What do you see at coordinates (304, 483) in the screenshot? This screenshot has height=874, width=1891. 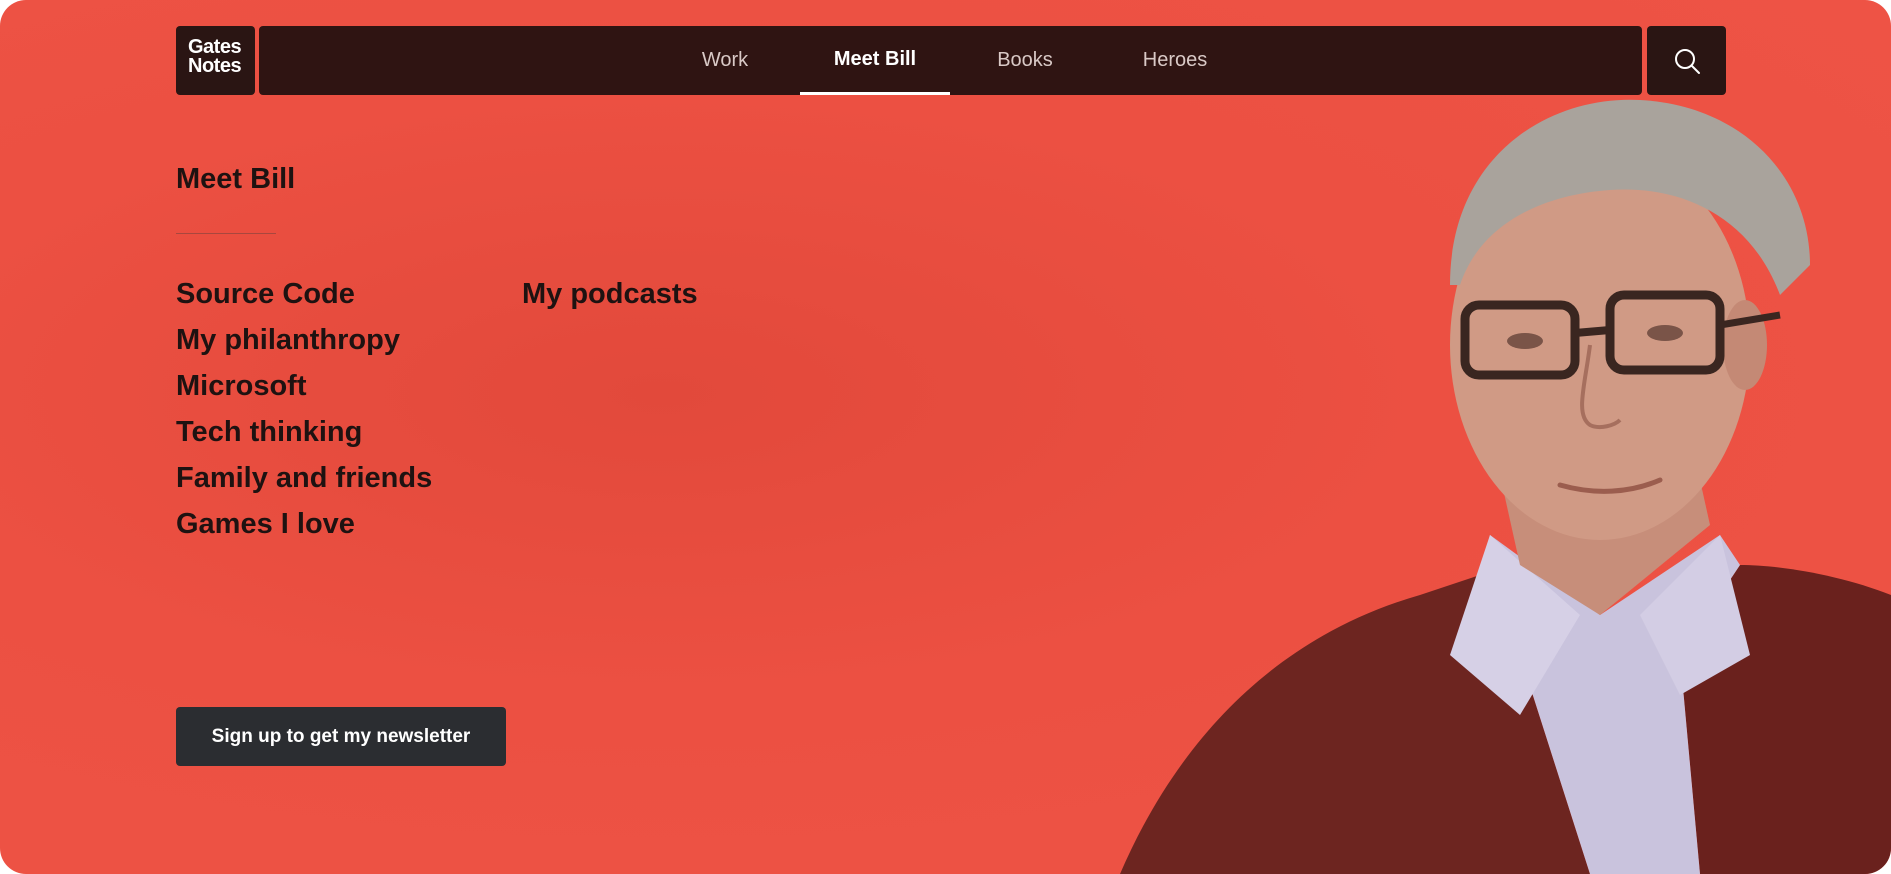 I see `link-family-and-friends: Family and friends` at bounding box center [304, 483].